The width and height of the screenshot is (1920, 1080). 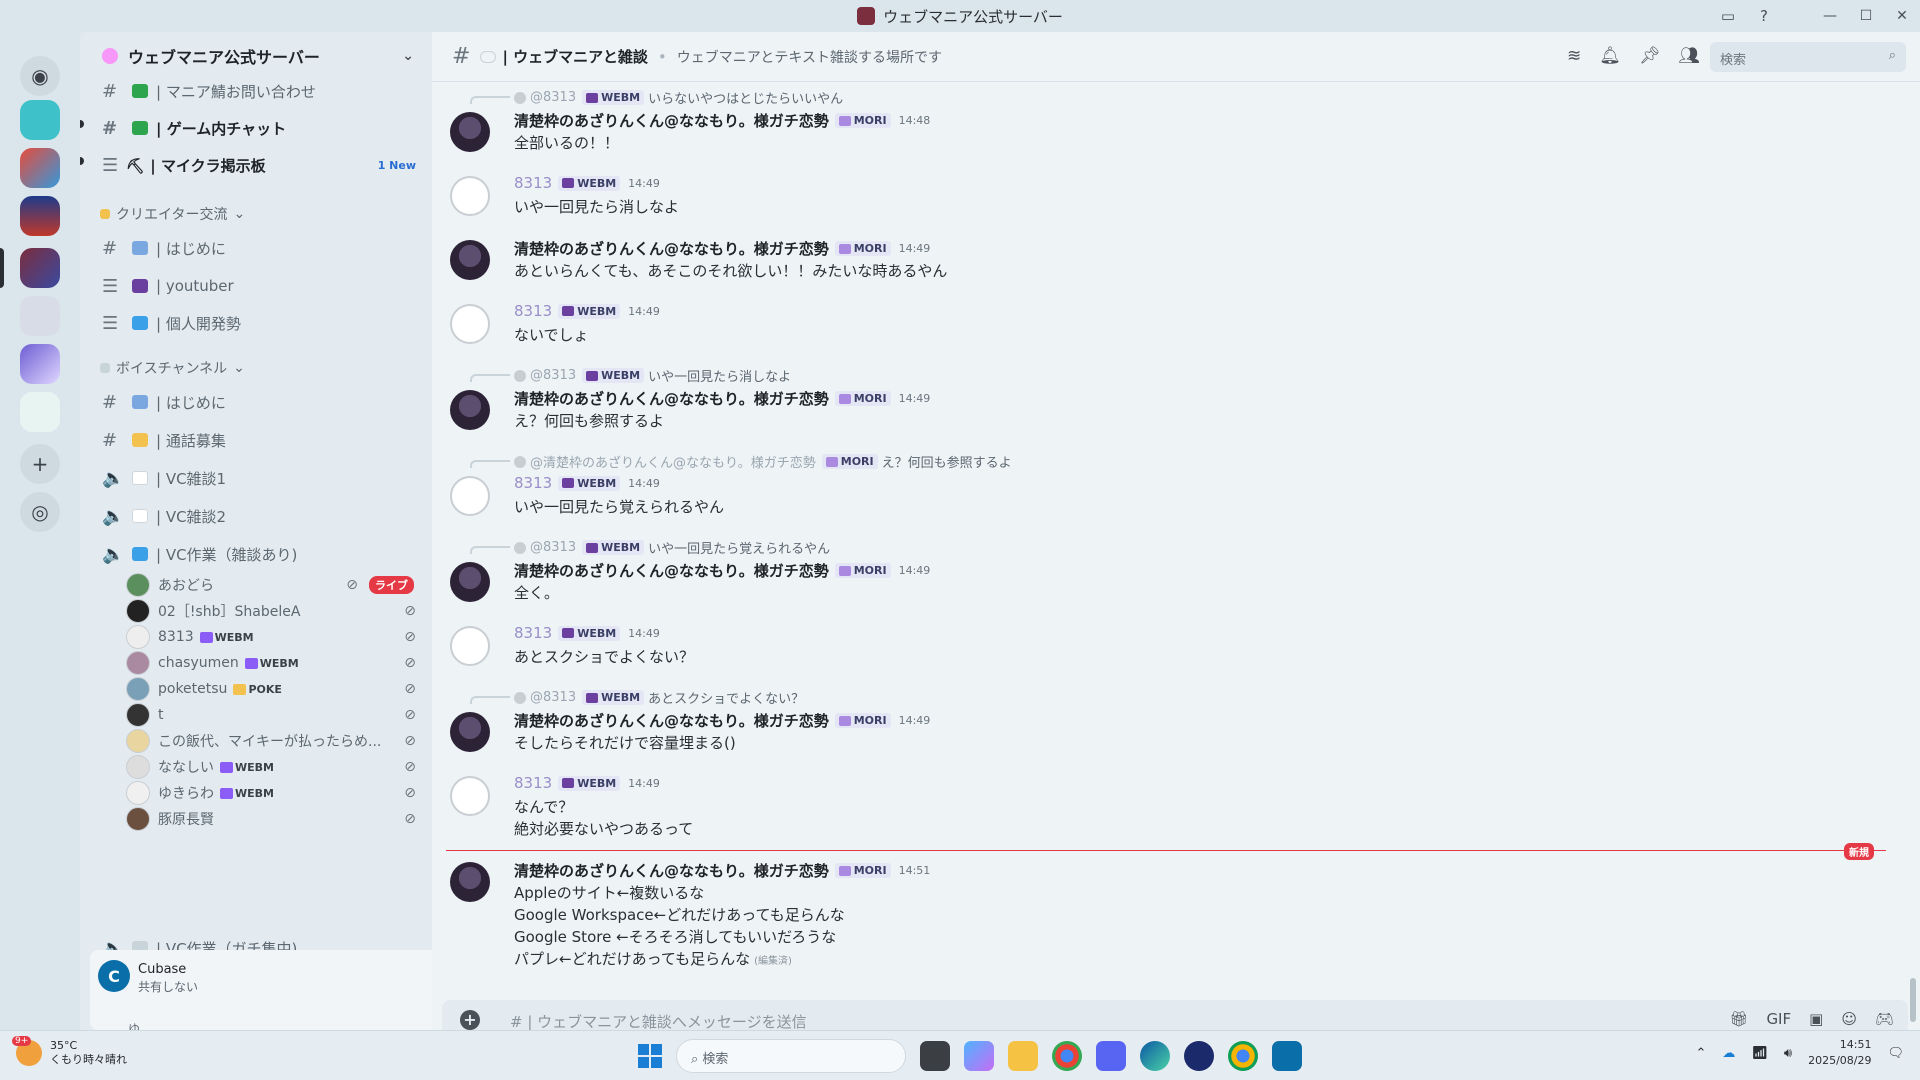 I want to click on chrome-profile-icon, so click(x=1243, y=1056).